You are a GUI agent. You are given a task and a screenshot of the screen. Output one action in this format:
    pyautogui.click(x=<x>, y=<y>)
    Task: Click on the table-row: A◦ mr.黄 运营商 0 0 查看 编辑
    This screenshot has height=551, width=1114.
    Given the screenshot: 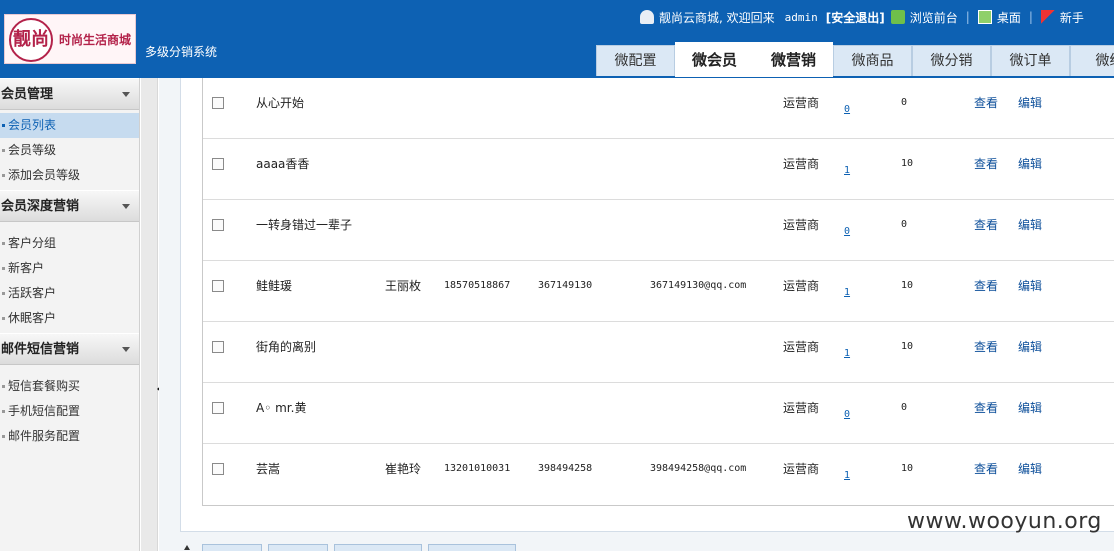 What is the action you would take?
    pyautogui.click(x=658, y=413)
    